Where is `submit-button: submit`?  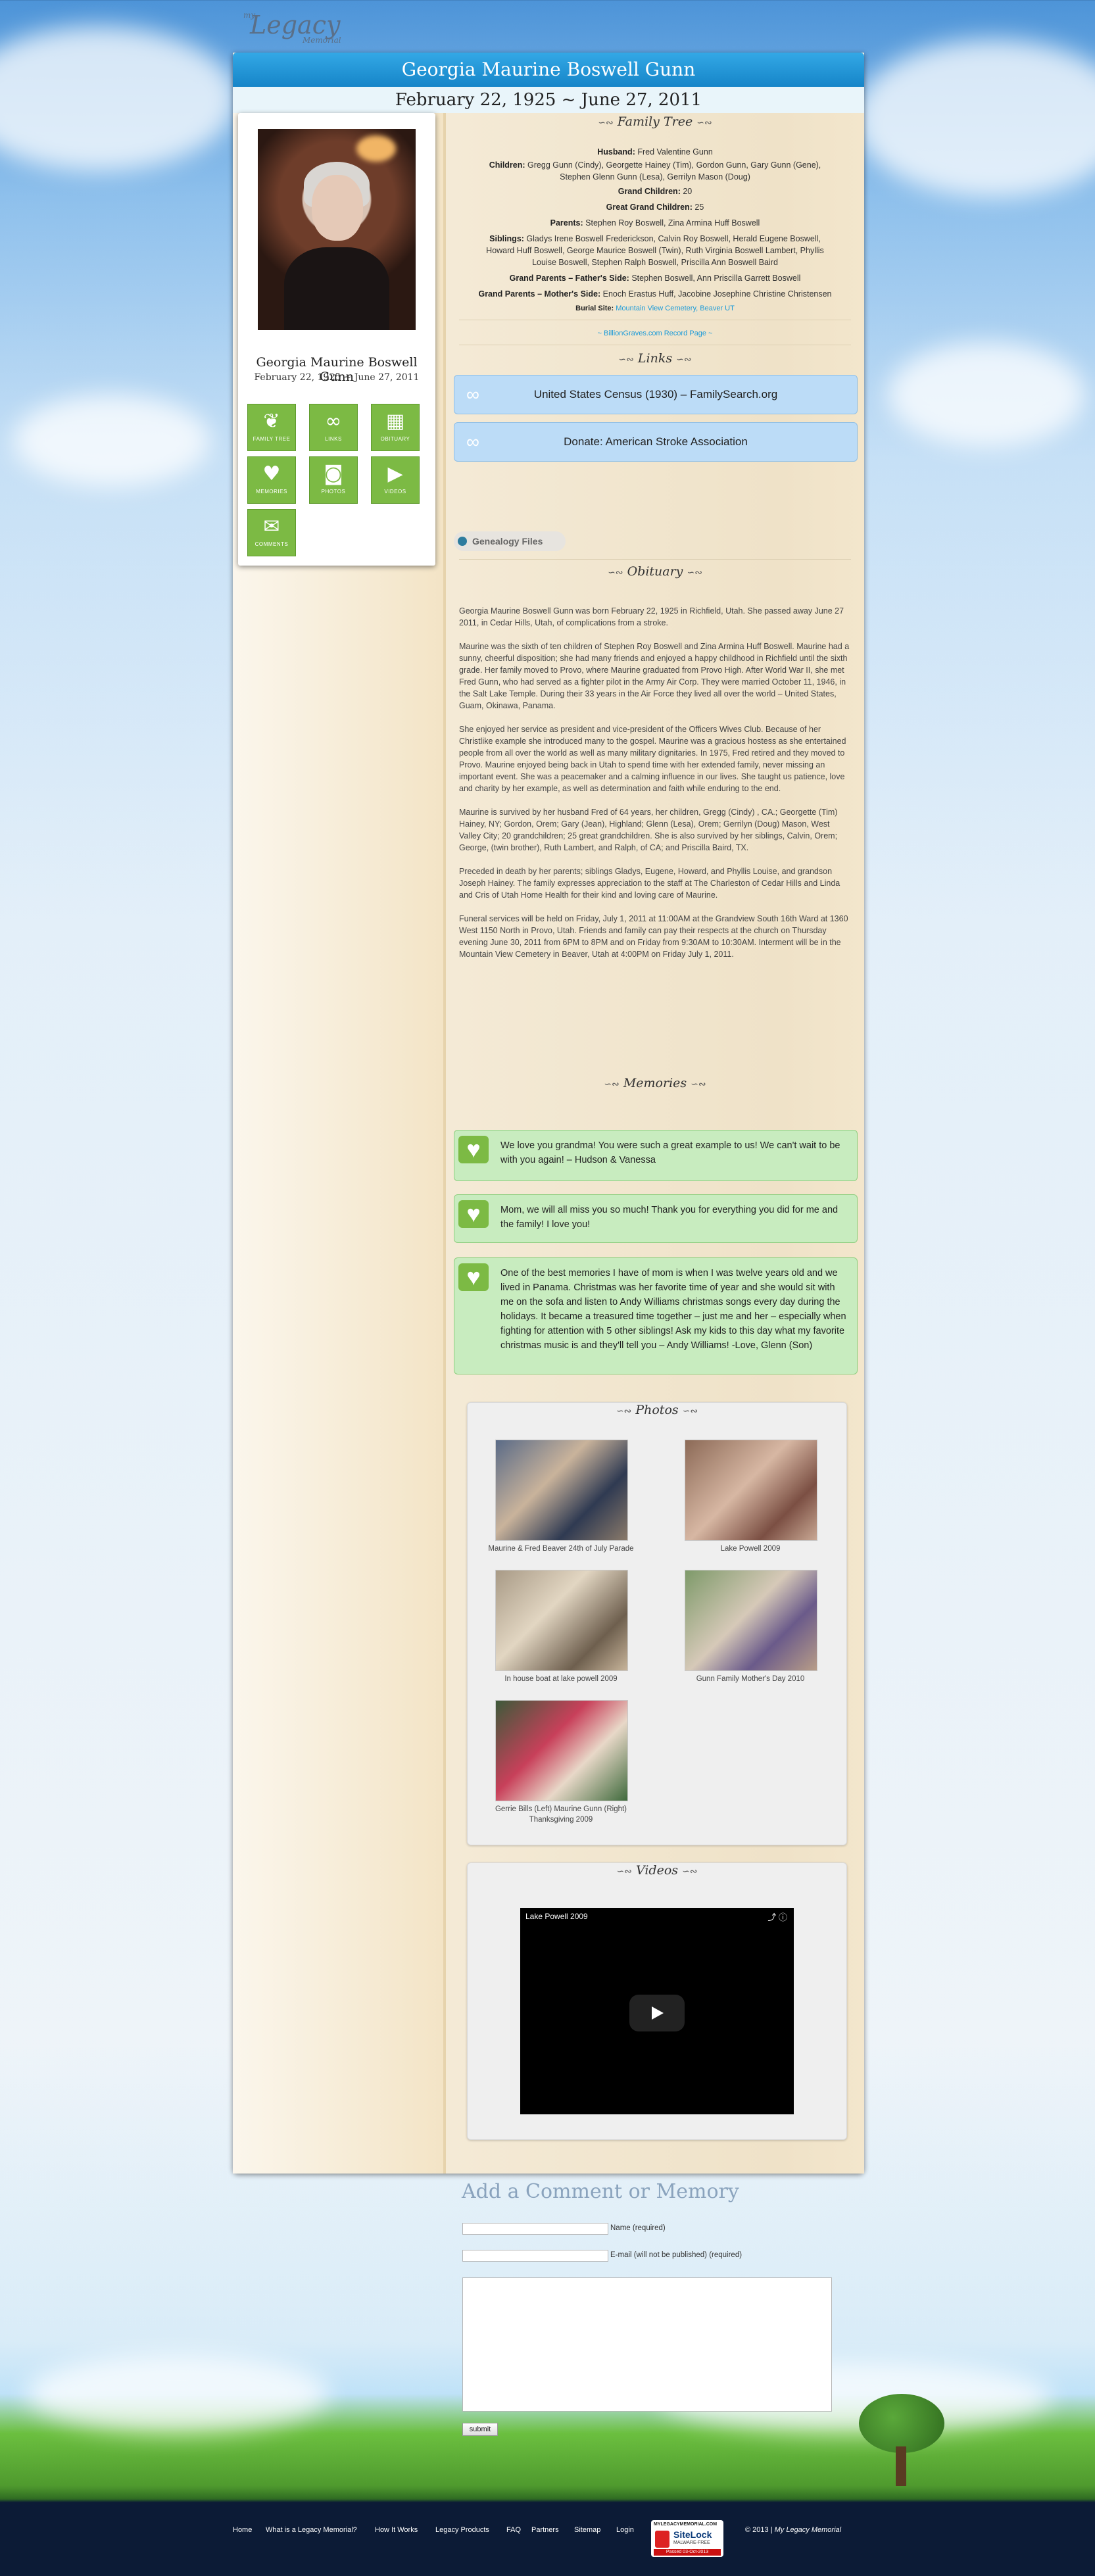 submit-button: submit is located at coordinates (480, 2429).